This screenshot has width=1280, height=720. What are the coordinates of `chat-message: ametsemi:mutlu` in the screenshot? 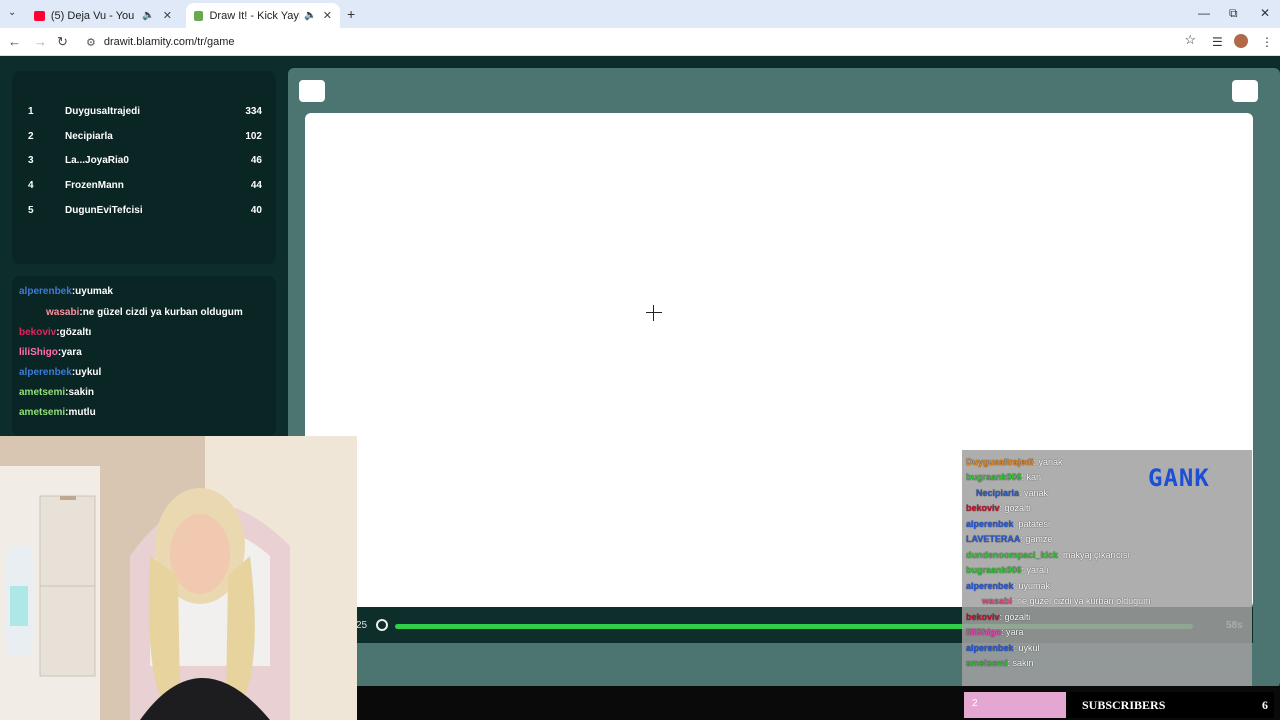 It's located at (57, 412).